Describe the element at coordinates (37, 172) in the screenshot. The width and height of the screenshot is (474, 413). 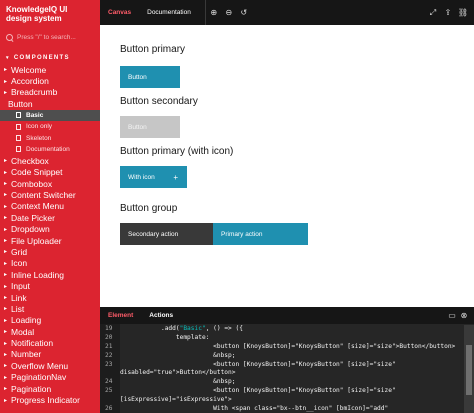
I see `sidebar-item-label: Code Snippet` at that location.